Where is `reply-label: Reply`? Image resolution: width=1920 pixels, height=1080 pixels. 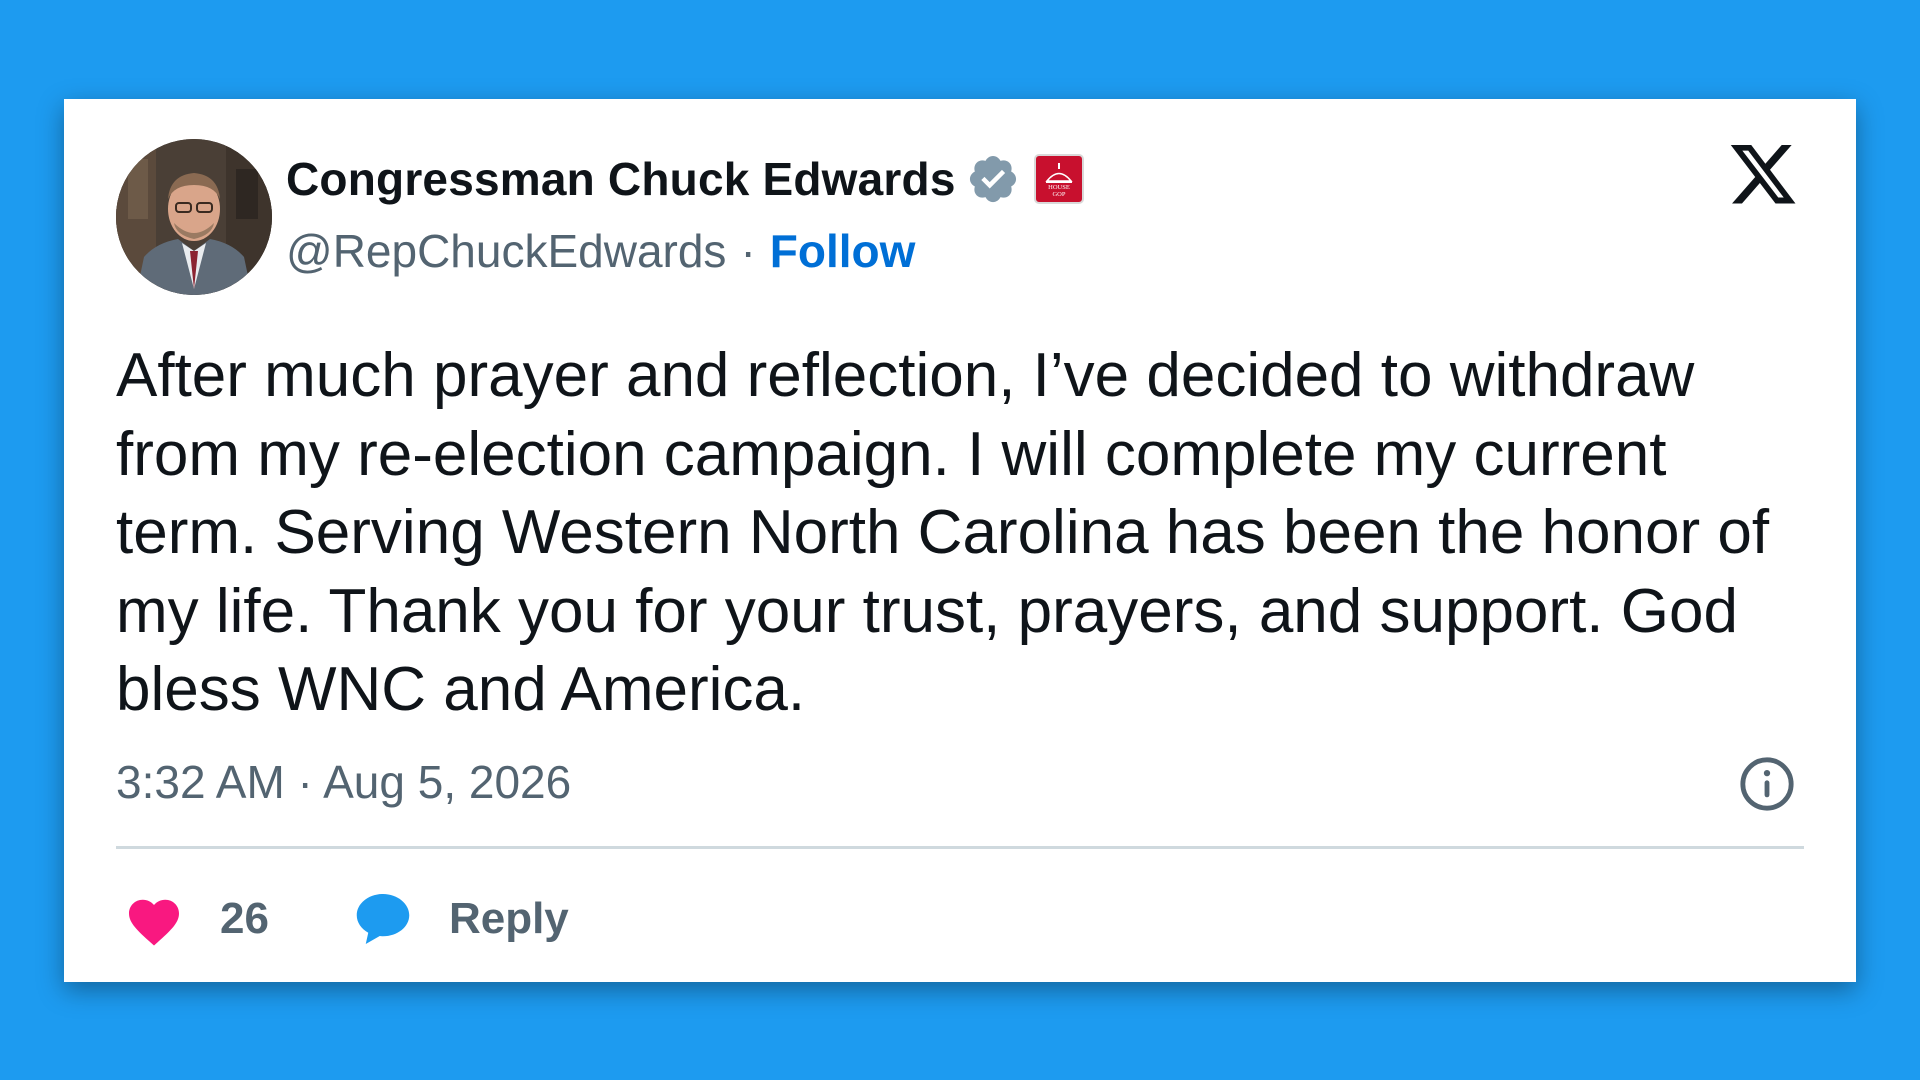 reply-label: Reply is located at coordinates (508, 918).